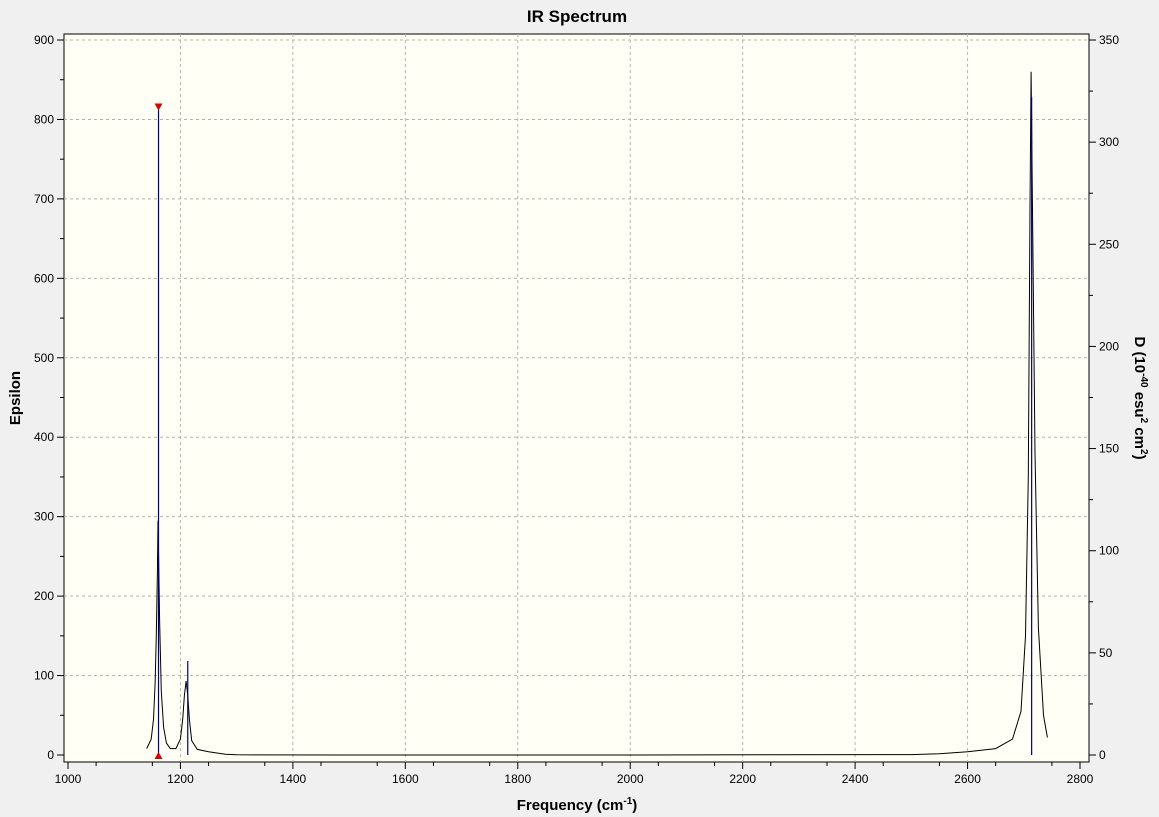 The height and width of the screenshot is (817, 1159). Describe the element at coordinates (44, 40) in the screenshot. I see `y-left-tick-label: 900` at that location.